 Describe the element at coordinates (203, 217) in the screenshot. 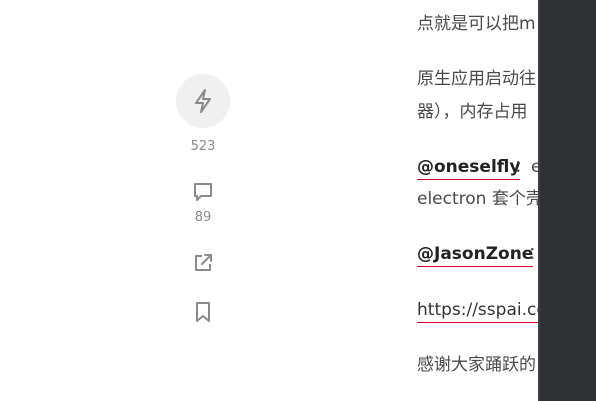

I see `comment-count: 89` at that location.